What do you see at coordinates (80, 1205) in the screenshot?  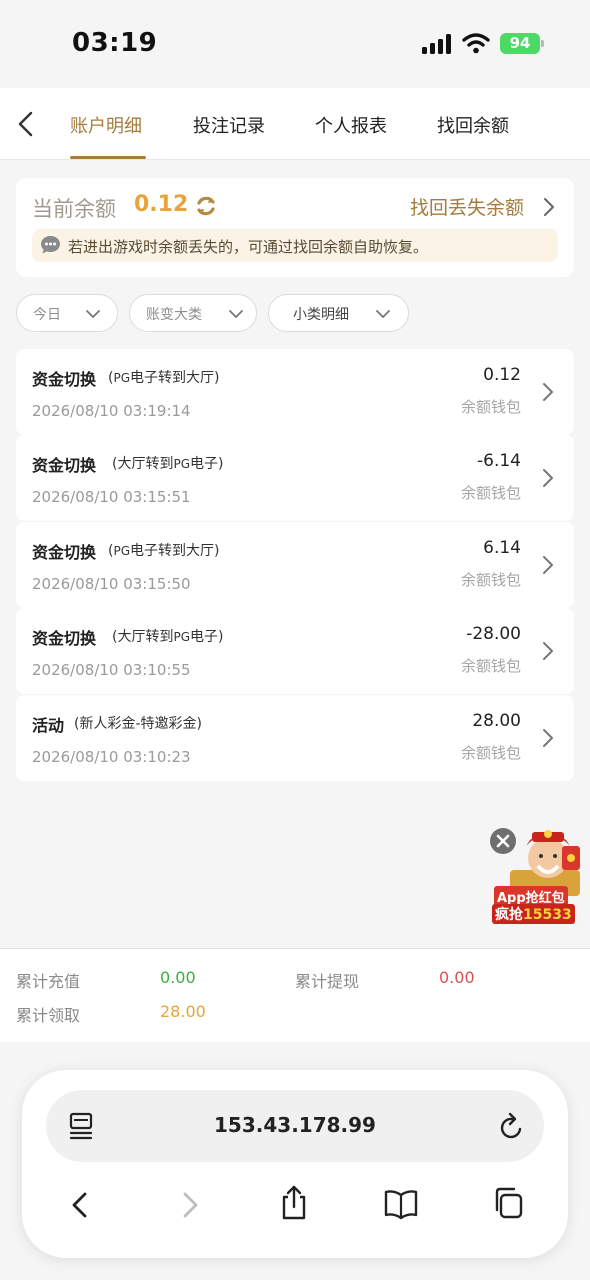 I see `browser-back-icon` at bounding box center [80, 1205].